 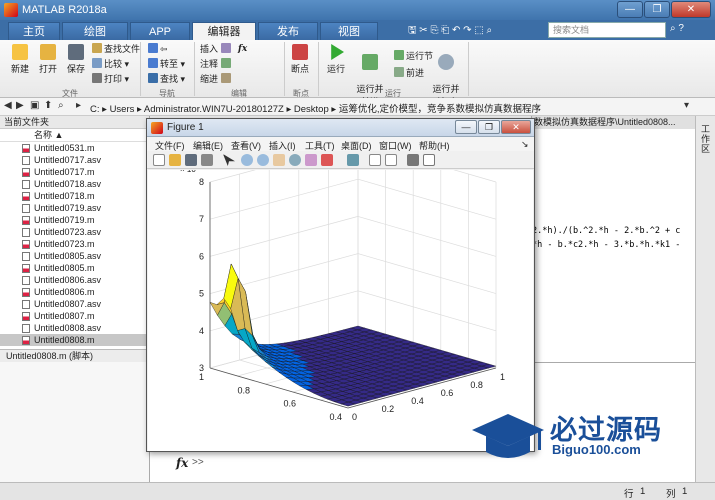 I want to click on pointer-icon, so click(x=229, y=160).